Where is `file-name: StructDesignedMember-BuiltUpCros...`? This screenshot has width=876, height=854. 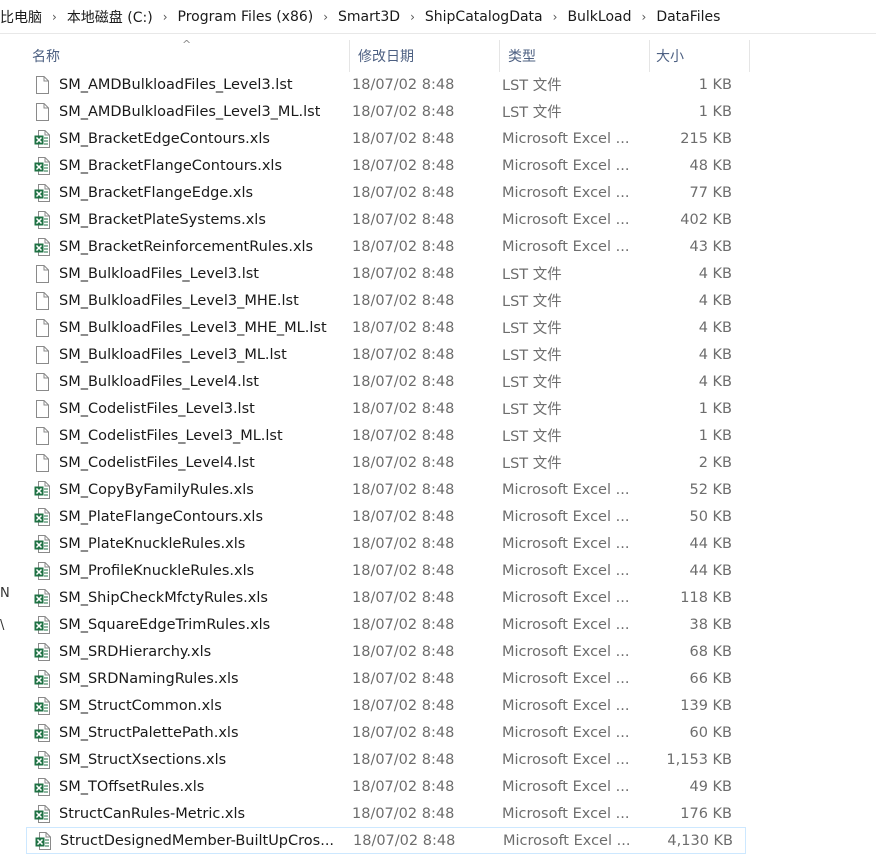 file-name: StructDesignedMember-BuiltUpCros... is located at coordinates (197, 840).